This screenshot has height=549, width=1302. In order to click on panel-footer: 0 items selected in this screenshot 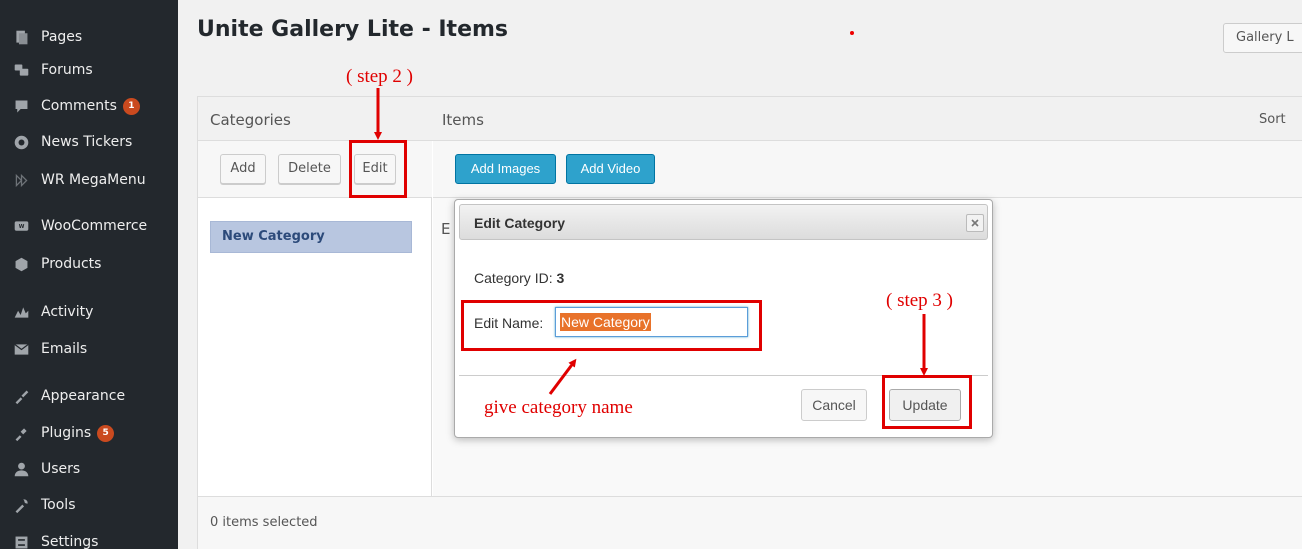, I will do `click(750, 522)`.